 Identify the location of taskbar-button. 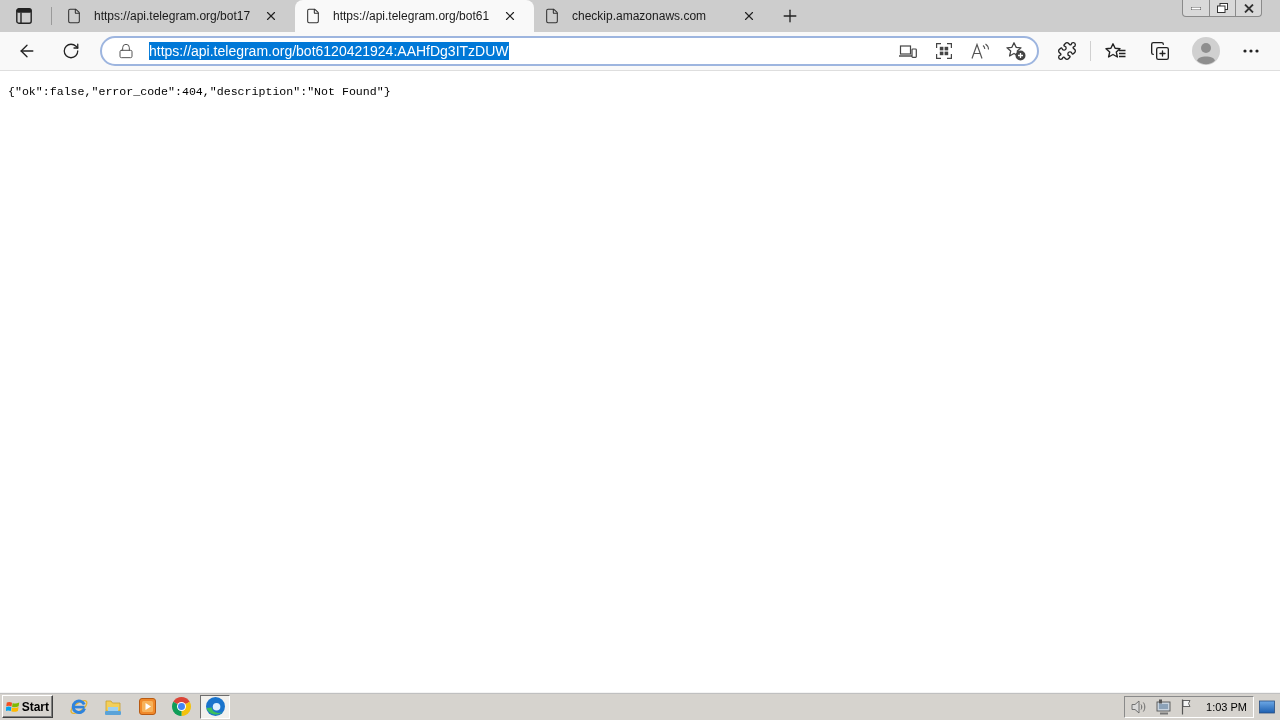
(215, 706).